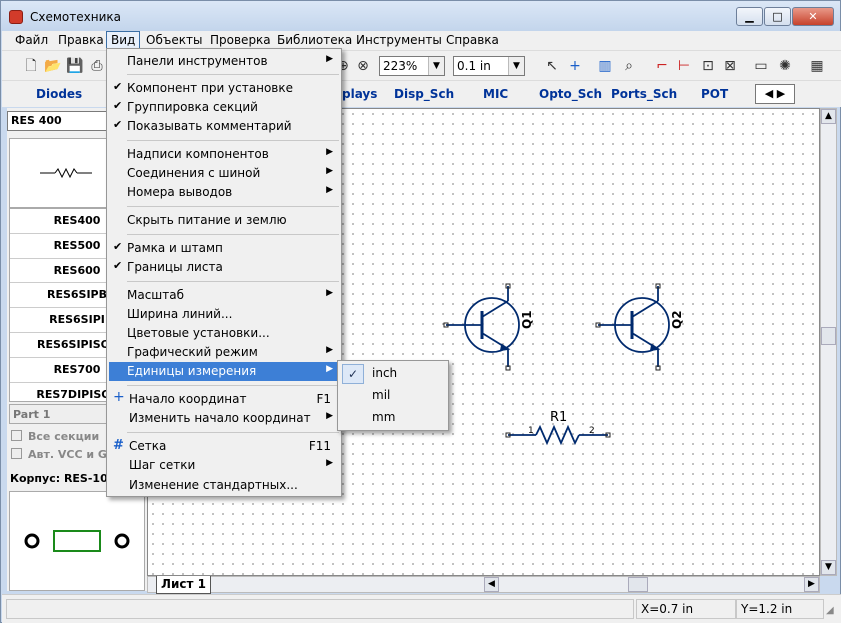 Image resolution: width=841 pixels, height=623 pixels. What do you see at coordinates (320, 609) in the screenshot?
I see `status-message` at bounding box center [320, 609].